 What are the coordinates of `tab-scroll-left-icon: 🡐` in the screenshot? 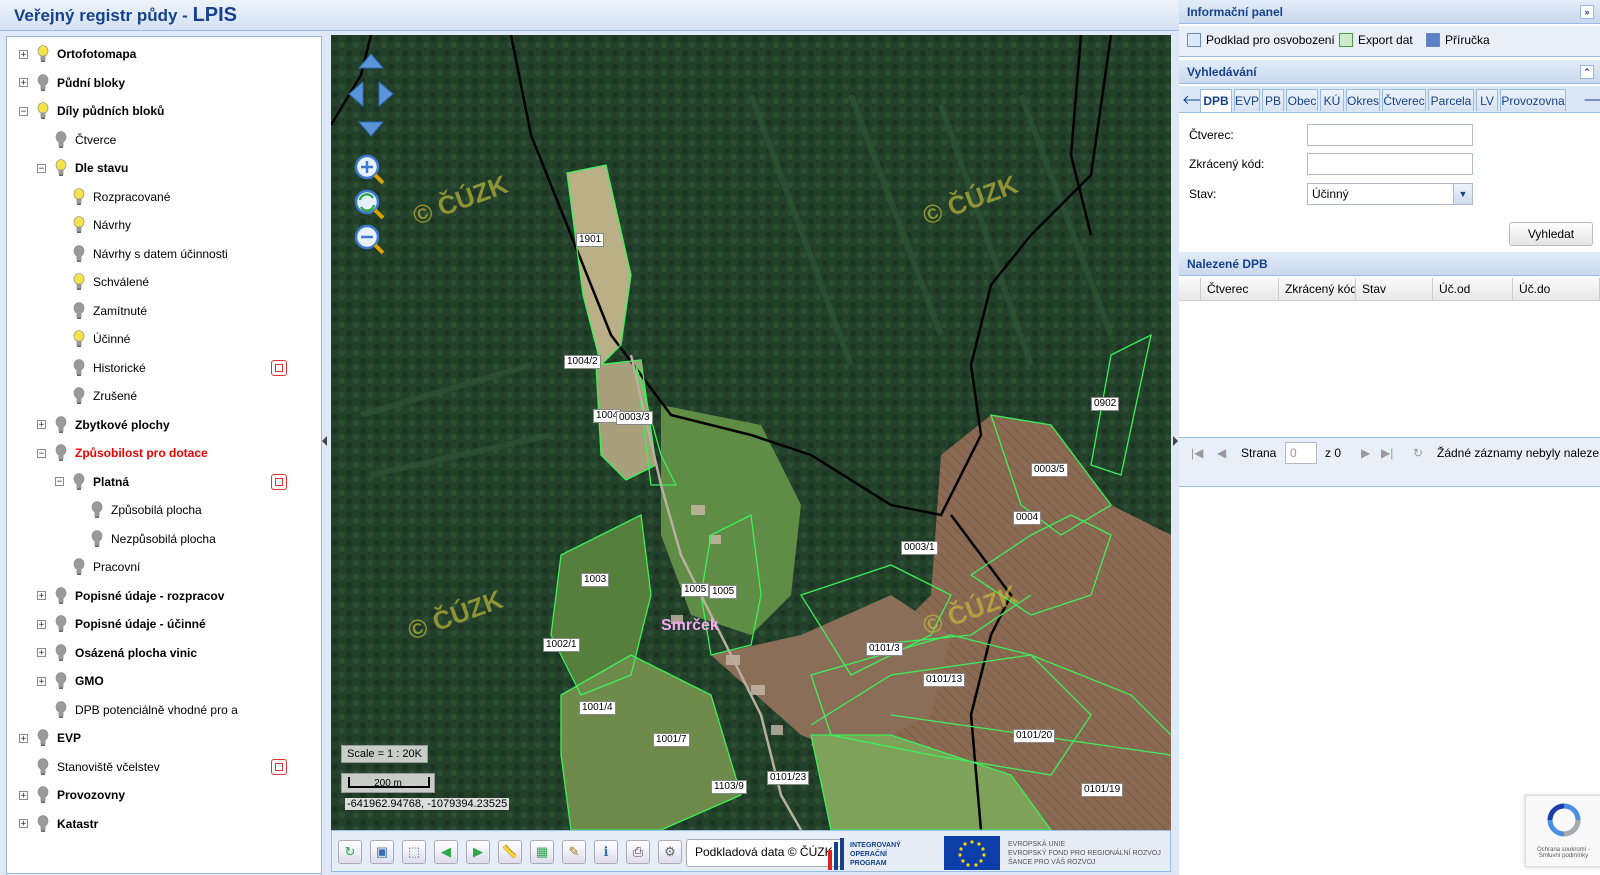 It's located at (1199, 100).